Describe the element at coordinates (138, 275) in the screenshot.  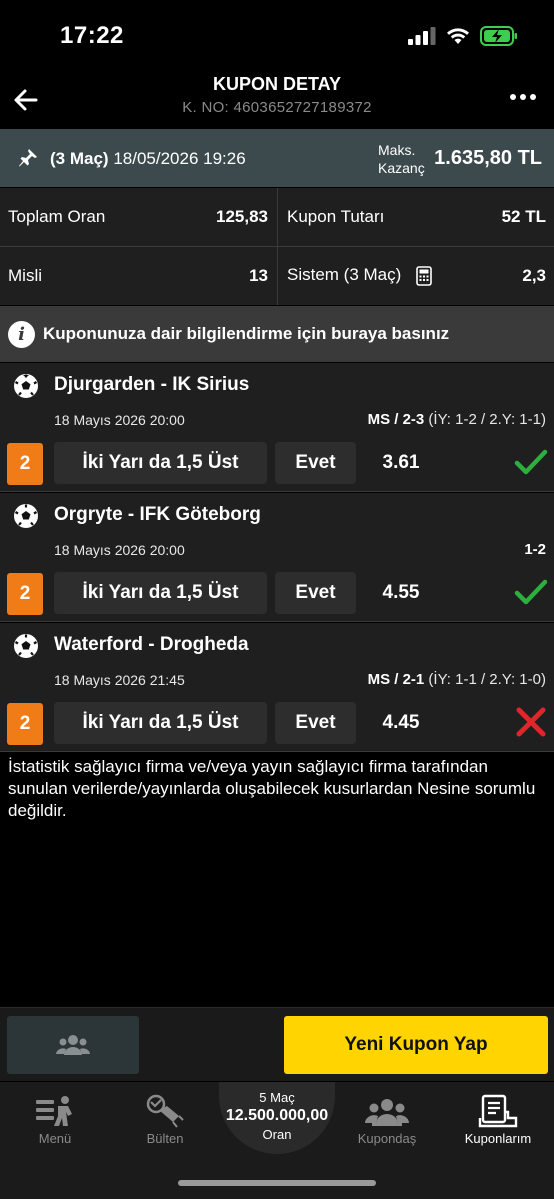
I see `misli-cell: Misli 13` at that location.